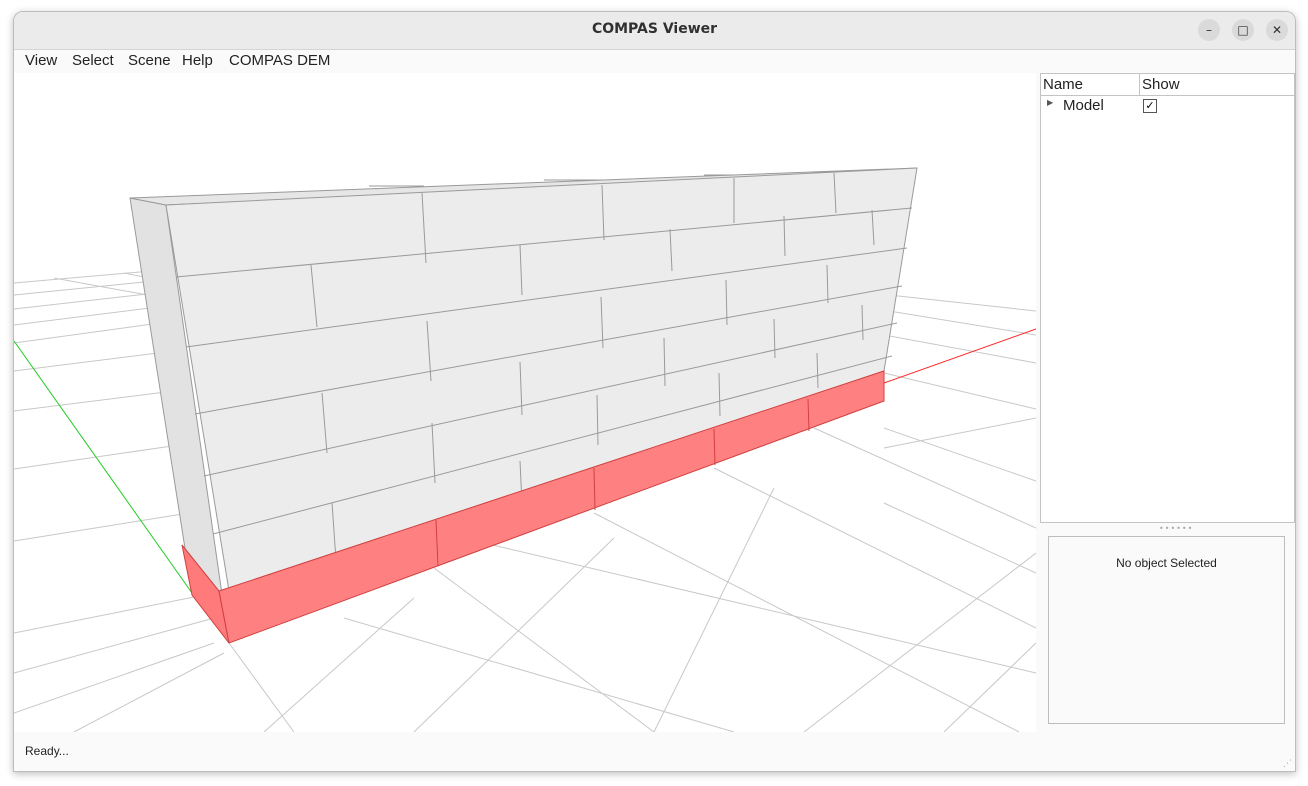 The width and height of the screenshot is (1308, 786). Describe the element at coordinates (93, 60) in the screenshot. I see `menu-select: Select` at that location.